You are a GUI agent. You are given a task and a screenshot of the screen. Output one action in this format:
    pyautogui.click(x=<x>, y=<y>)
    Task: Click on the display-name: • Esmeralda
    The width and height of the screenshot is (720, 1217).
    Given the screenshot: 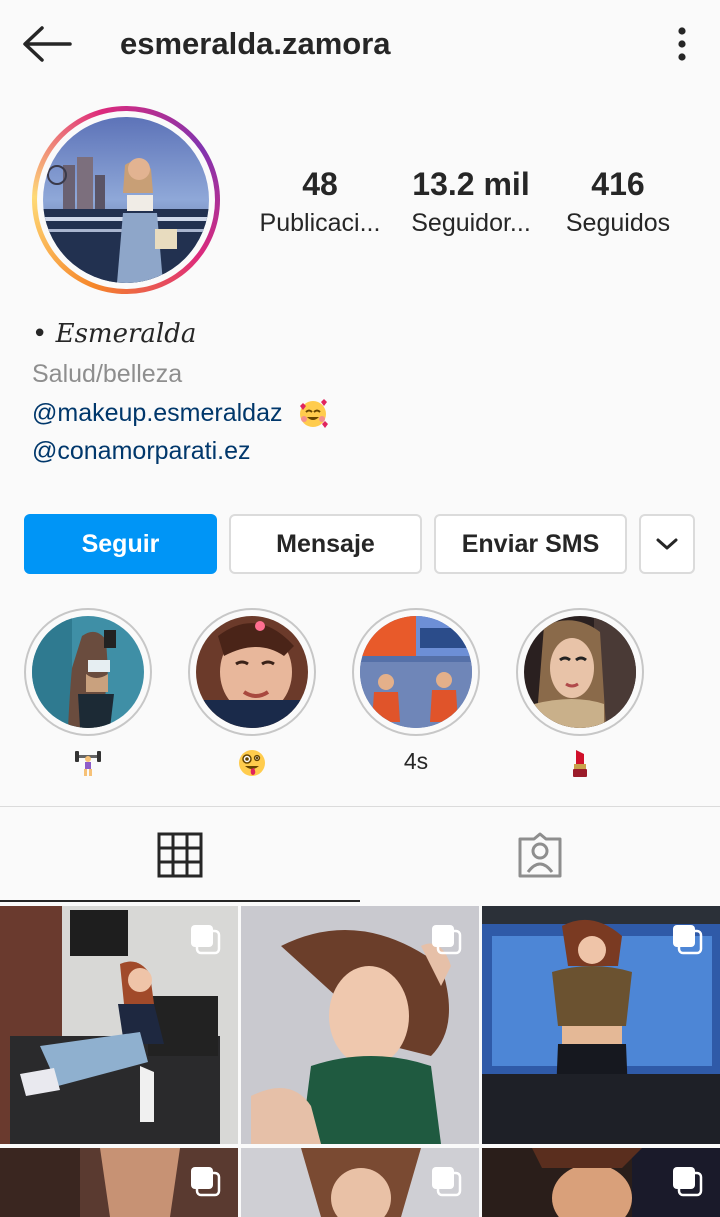 What is the action you would take?
    pyautogui.click(x=114, y=334)
    